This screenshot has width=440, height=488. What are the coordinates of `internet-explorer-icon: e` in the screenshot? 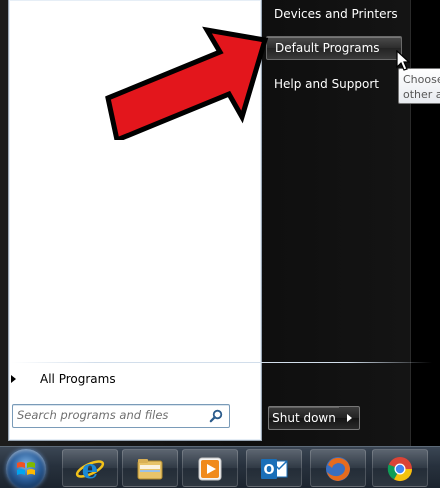 It's located at (90, 469).